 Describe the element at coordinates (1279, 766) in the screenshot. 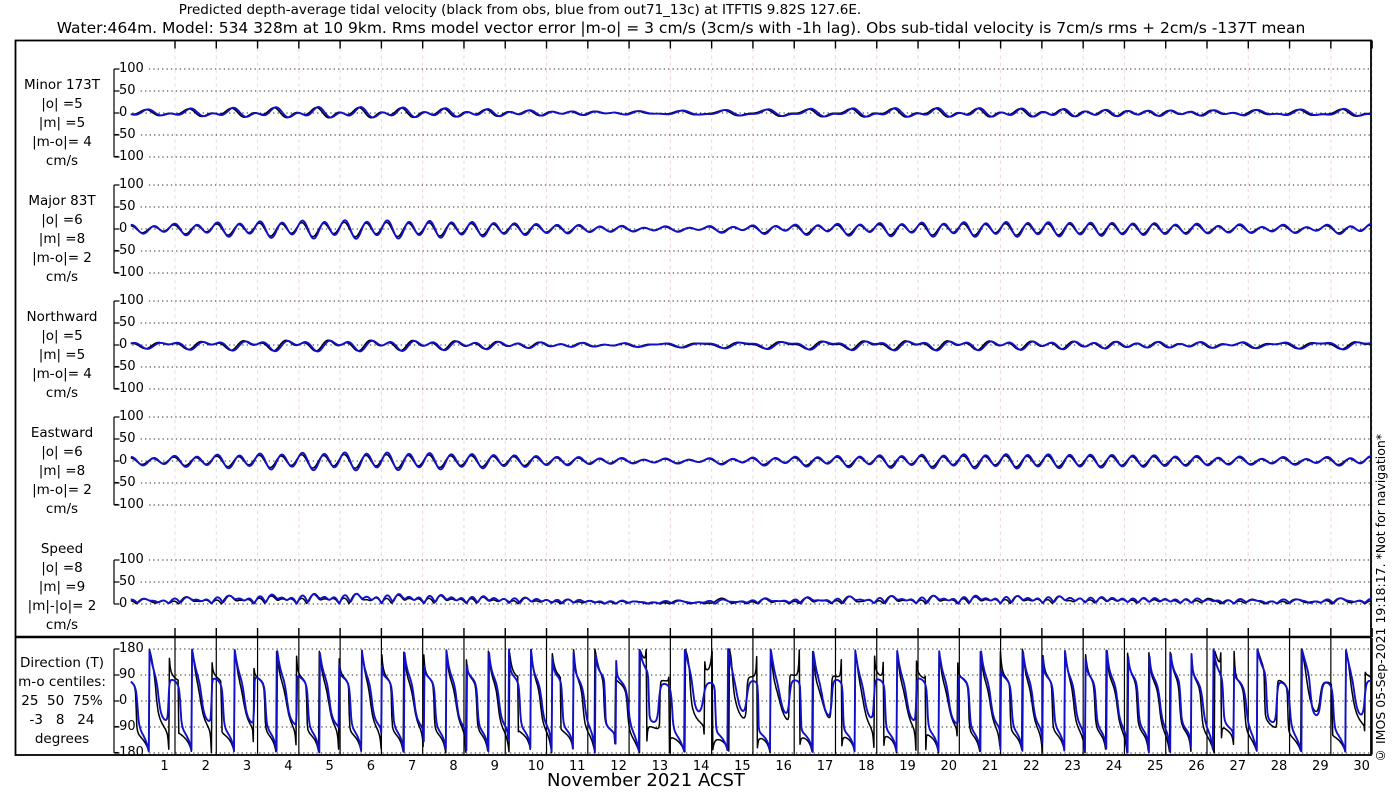

I see `day-label: 28` at that location.